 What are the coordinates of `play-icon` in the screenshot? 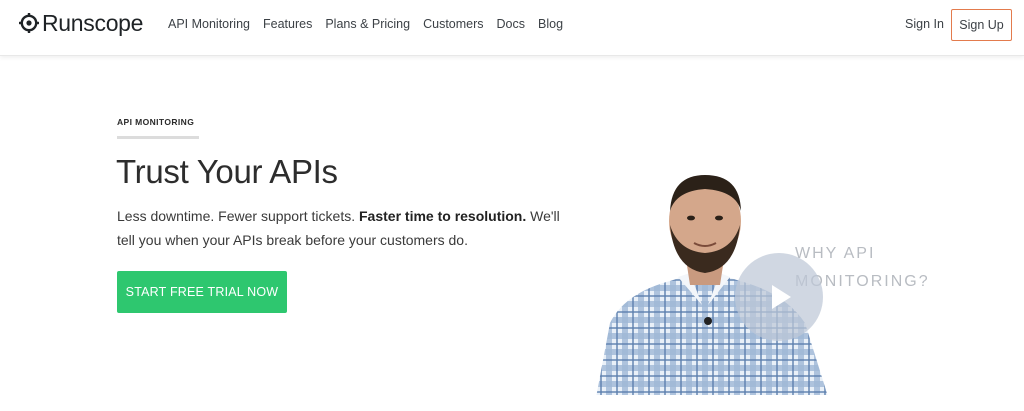 It's located at (781, 297).